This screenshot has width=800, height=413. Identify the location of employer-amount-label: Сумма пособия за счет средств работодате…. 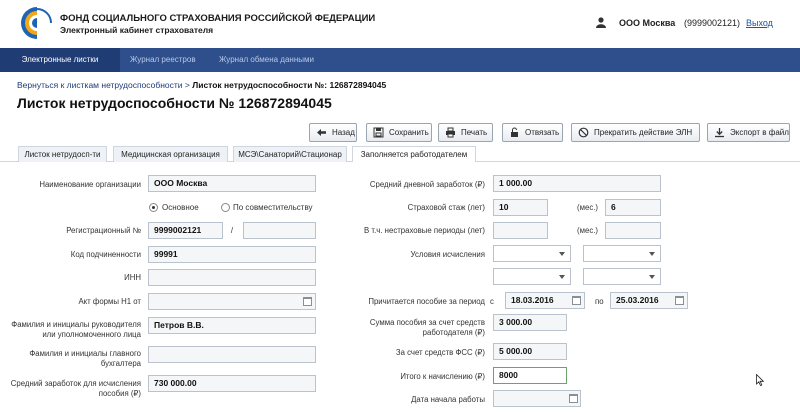
(427, 327).